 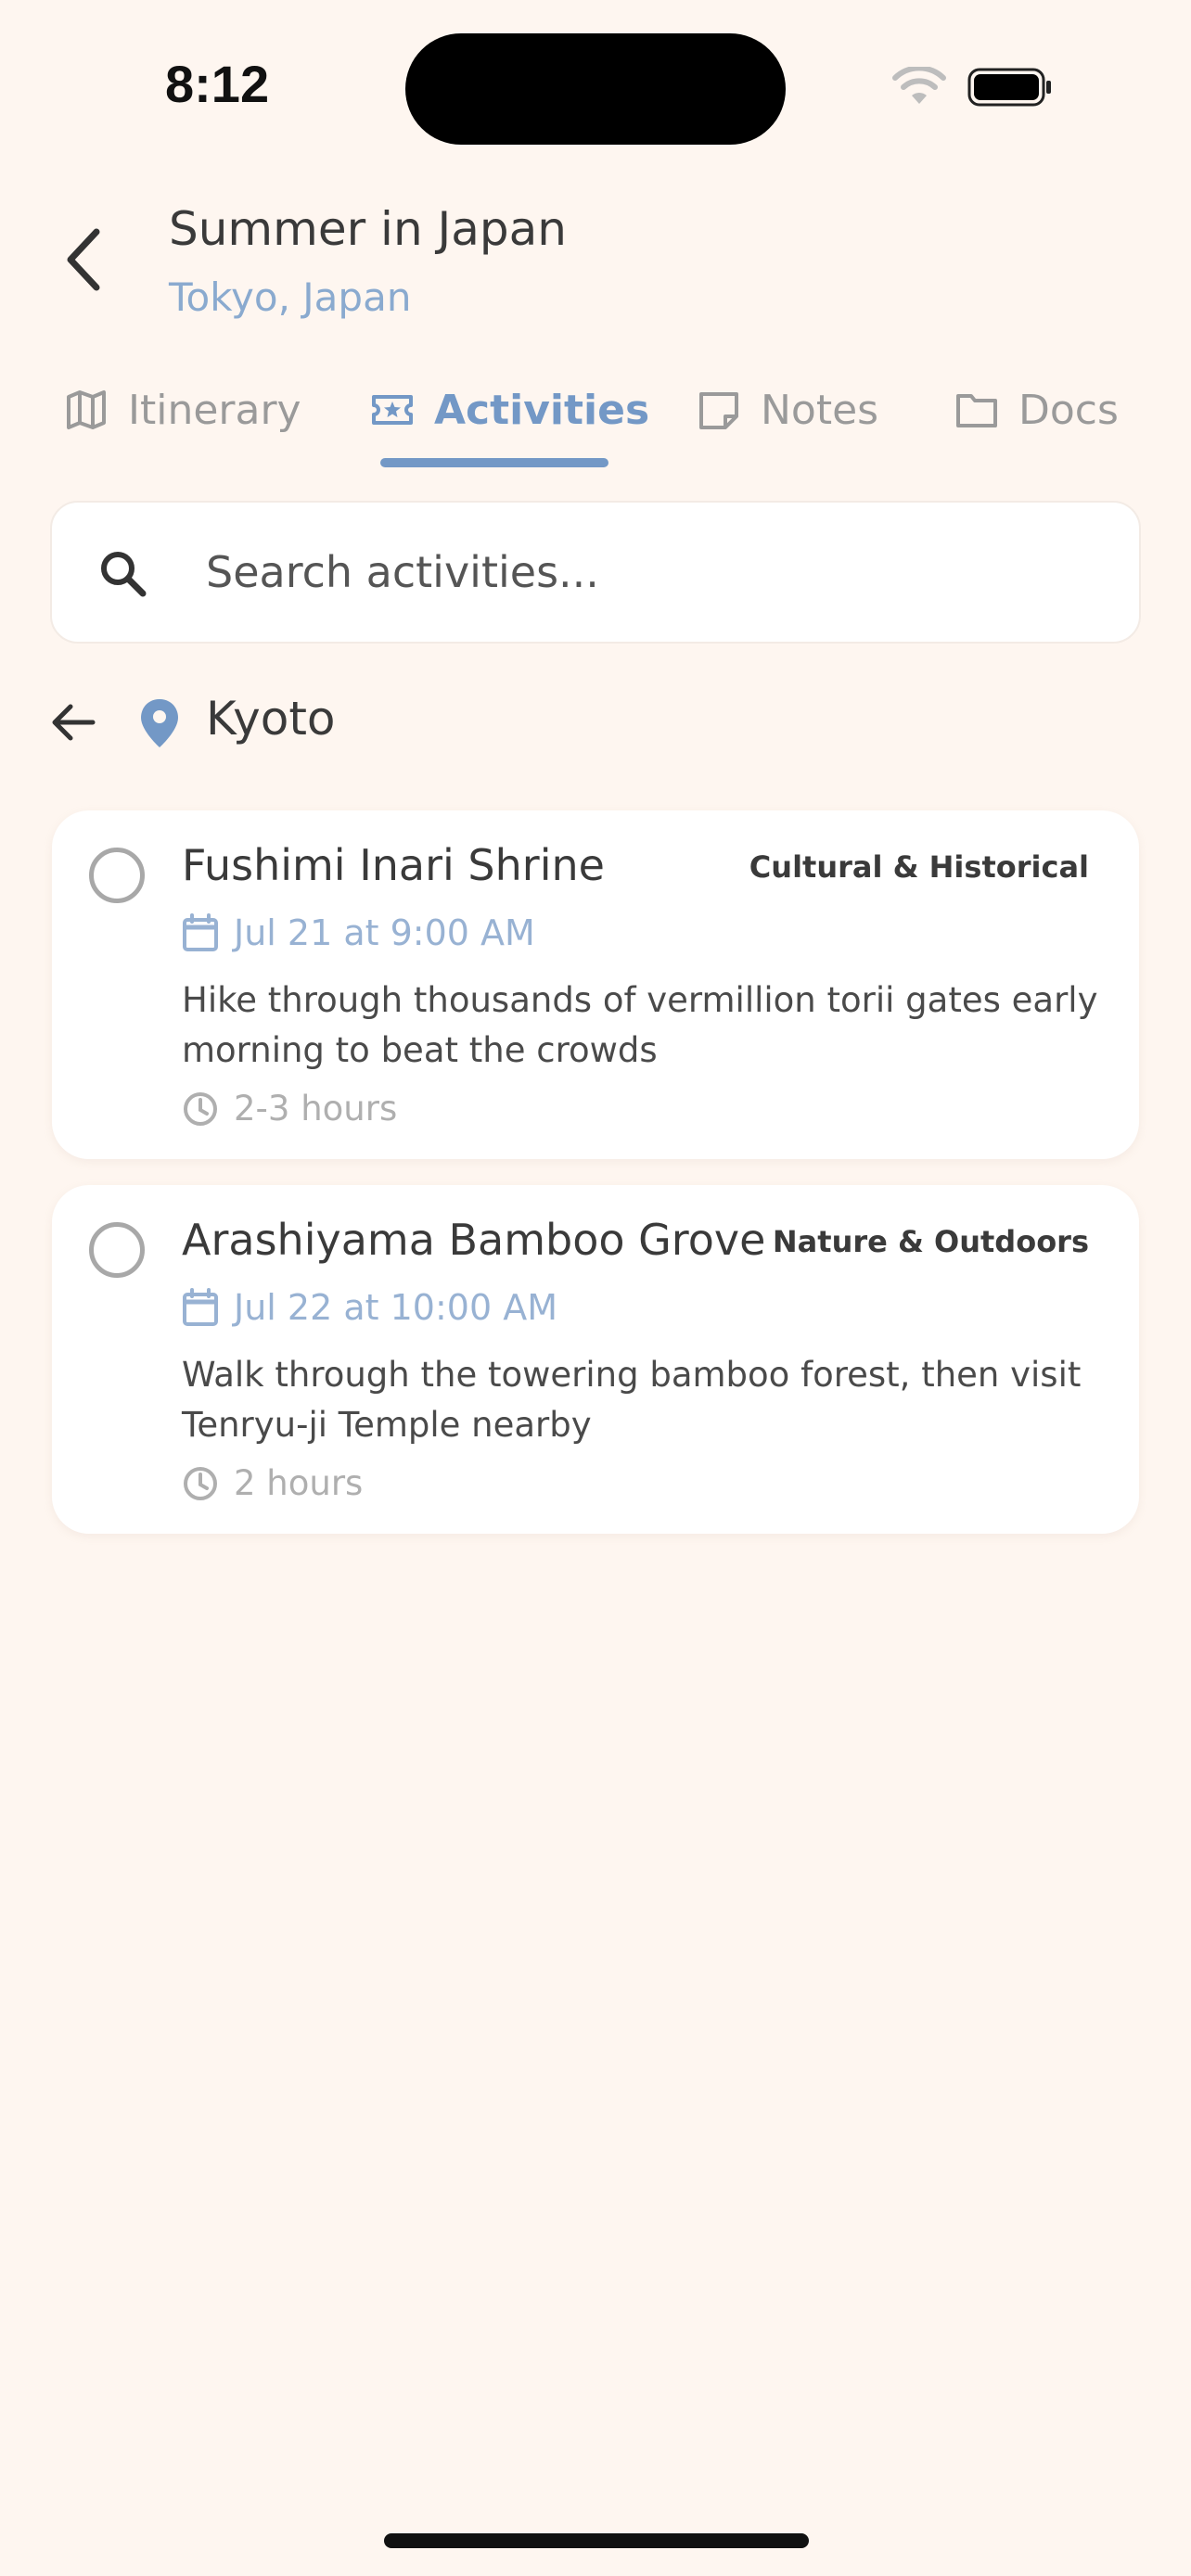 I want to click on activity-date: Jul 21 at 9:00 AM, so click(x=385, y=933).